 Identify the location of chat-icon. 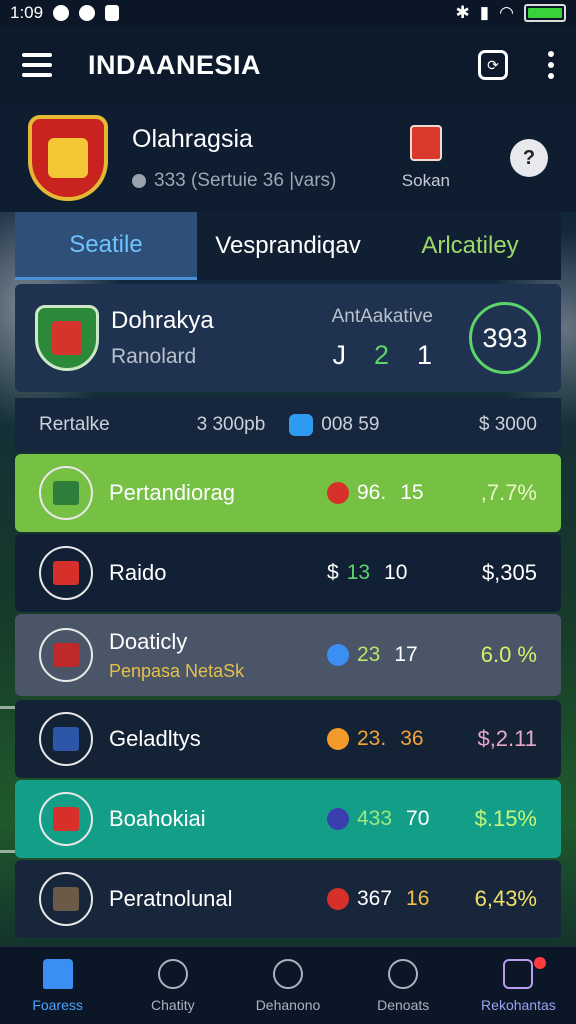
(301, 425).